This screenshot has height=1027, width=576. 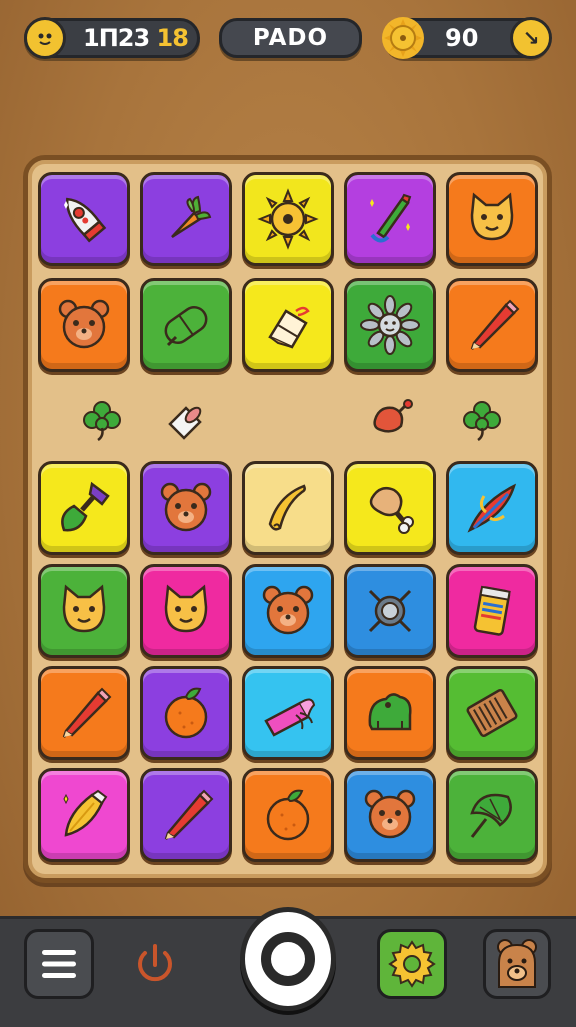 I want to click on score-pill: 1Π23 18, so click(x=112, y=38).